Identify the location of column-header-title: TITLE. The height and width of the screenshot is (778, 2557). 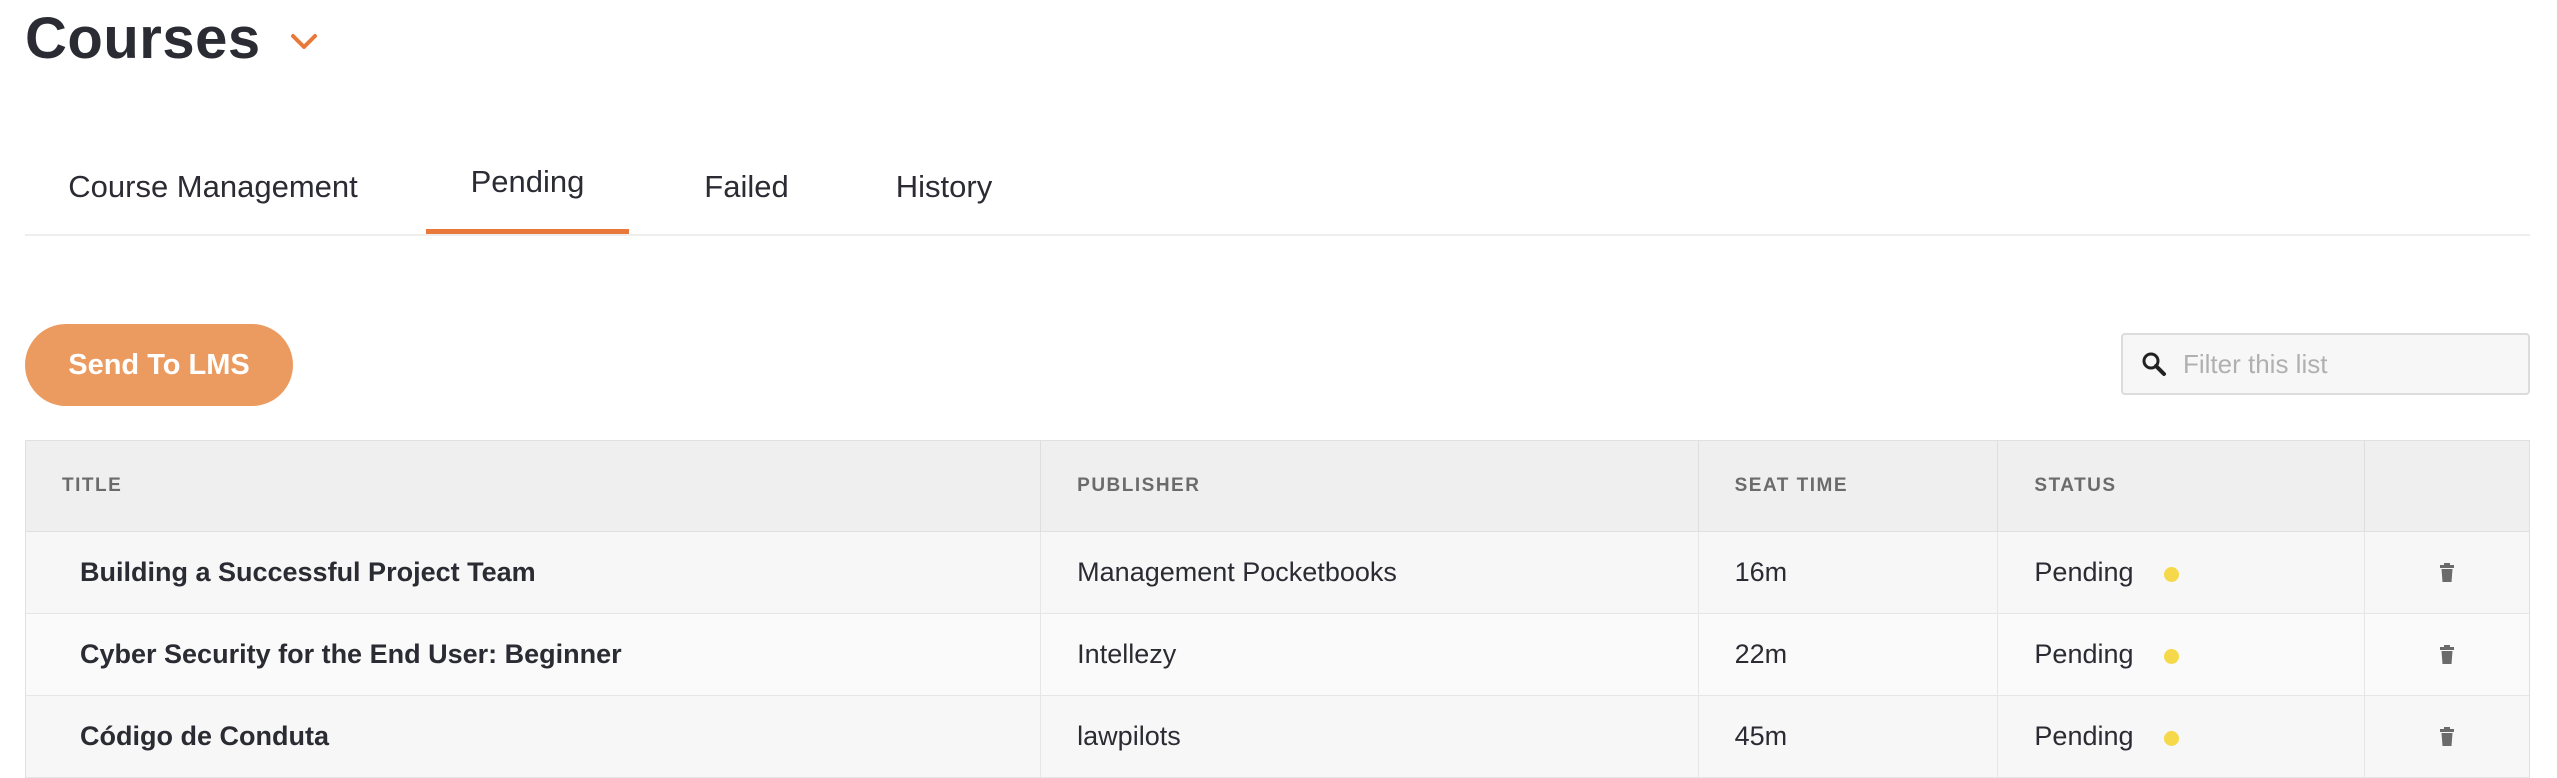
(534, 486).